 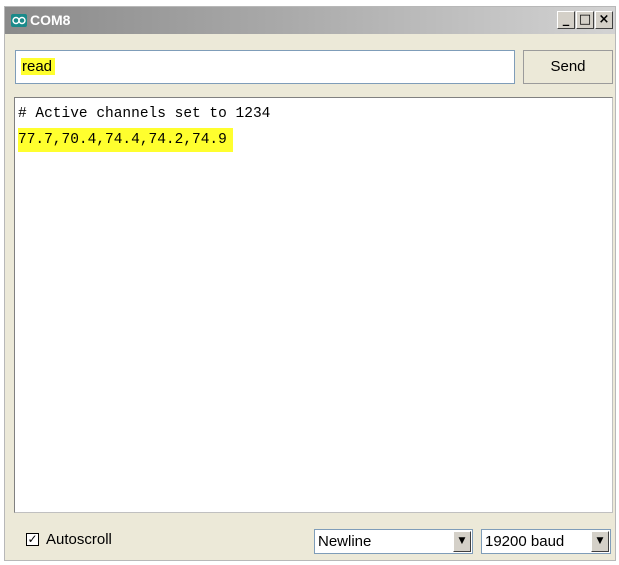 I want to click on send-input-value: read, so click(x=38, y=66).